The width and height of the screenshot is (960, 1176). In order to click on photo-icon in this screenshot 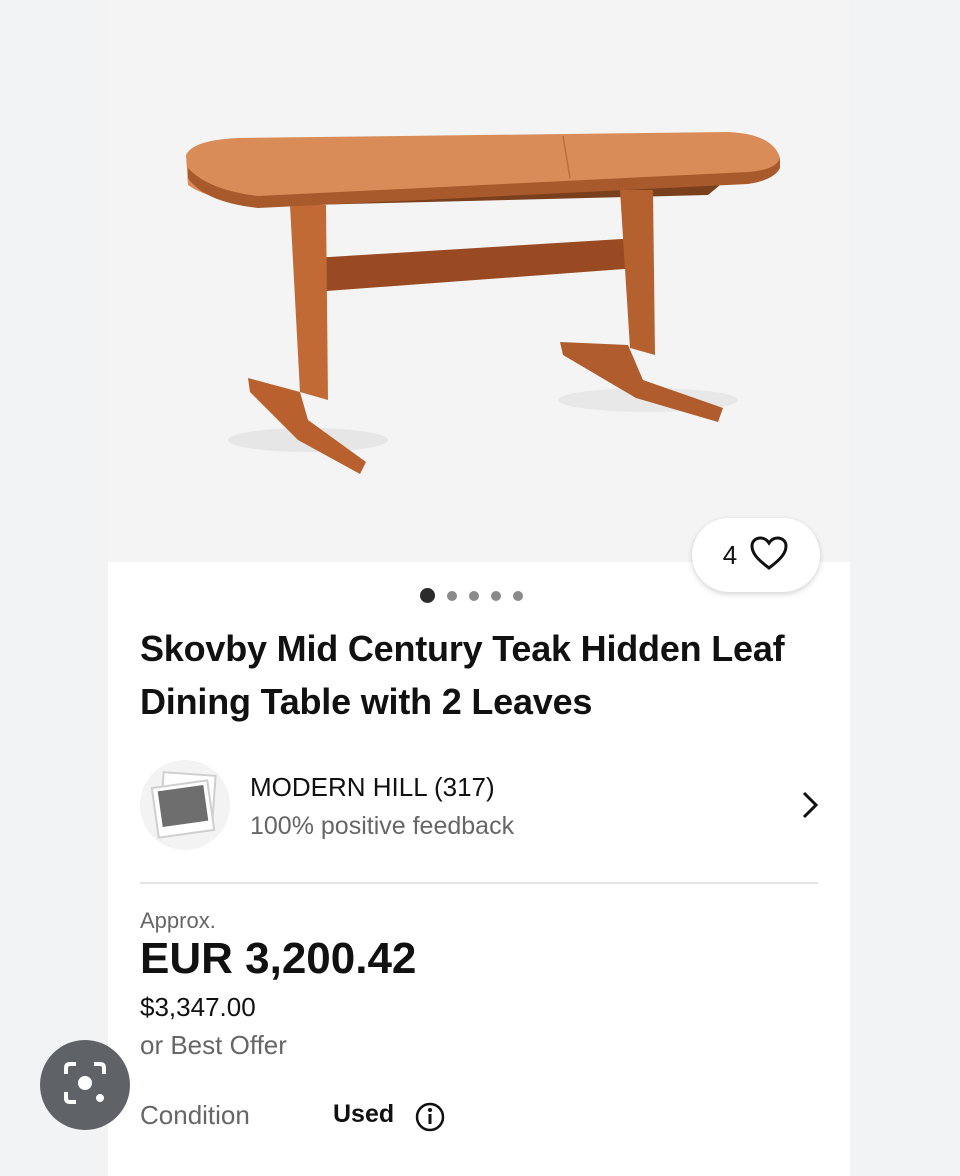, I will do `click(183, 805)`.